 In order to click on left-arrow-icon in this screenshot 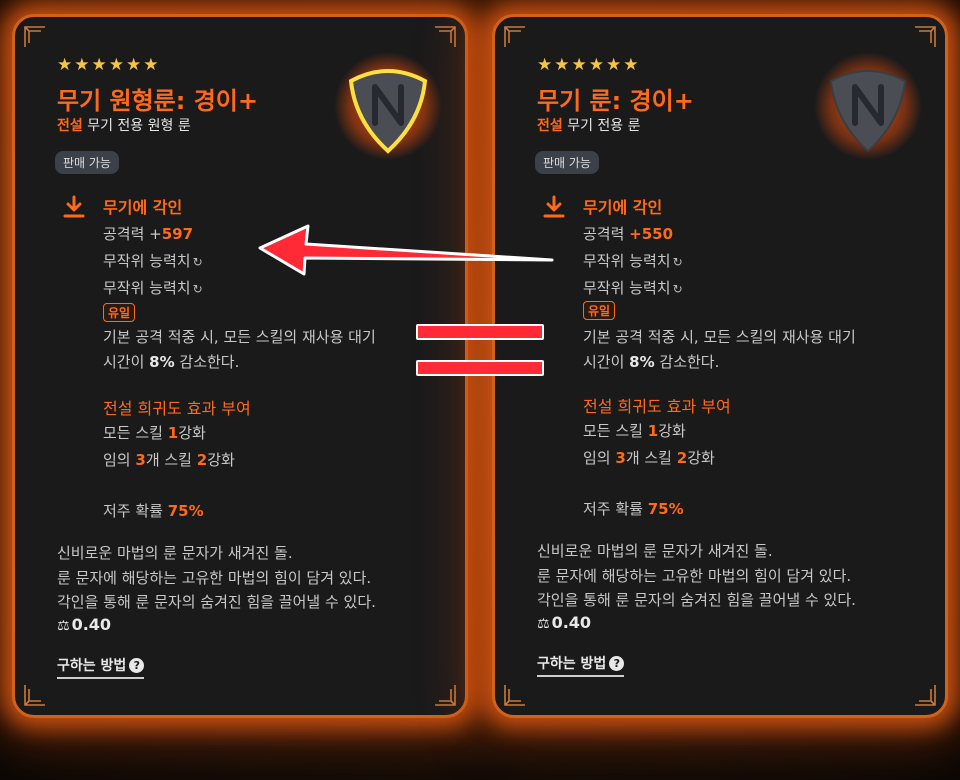, I will do `click(406, 252)`.